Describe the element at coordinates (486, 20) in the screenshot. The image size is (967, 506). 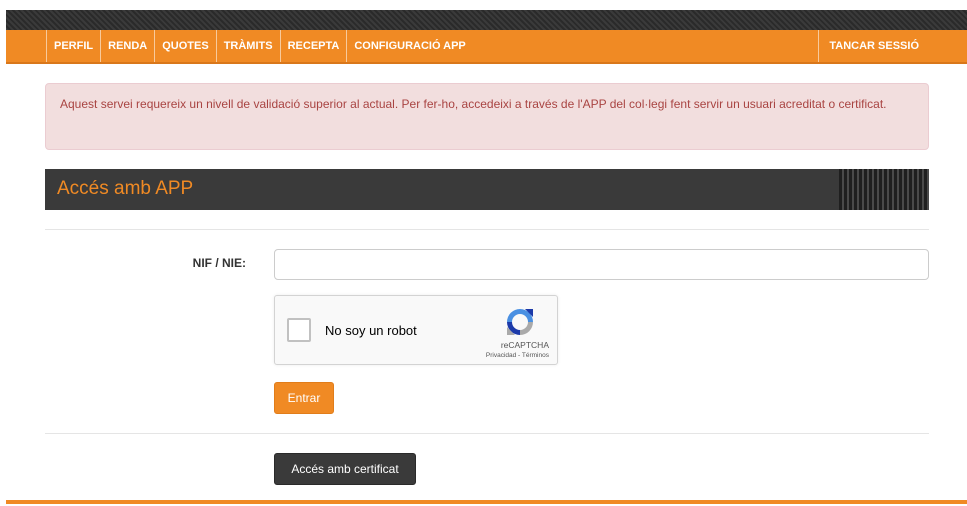
I see `top-decorative-bar` at that location.